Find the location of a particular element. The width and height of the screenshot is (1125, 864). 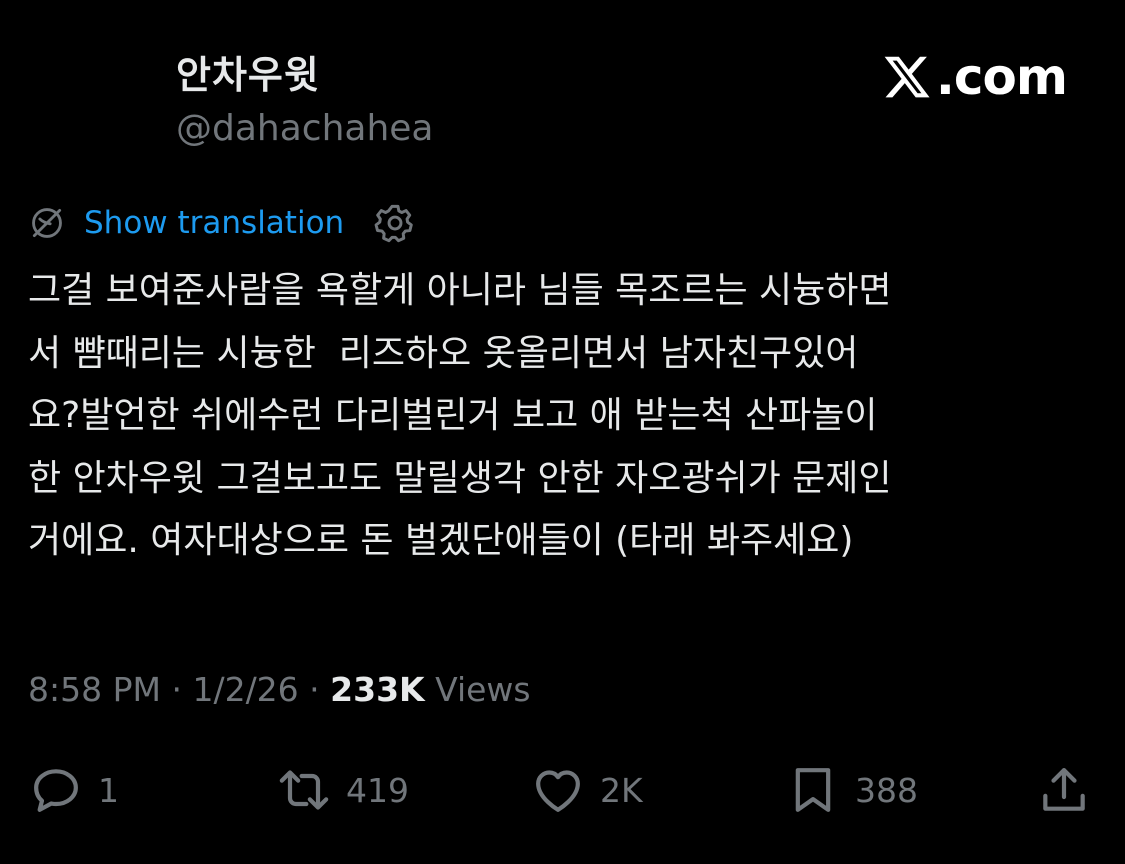

tweet-text-line: 서 뺨때리는 시늉한 리즈하오 옷올리면서 남자친구있어 is located at coordinates (443, 353).